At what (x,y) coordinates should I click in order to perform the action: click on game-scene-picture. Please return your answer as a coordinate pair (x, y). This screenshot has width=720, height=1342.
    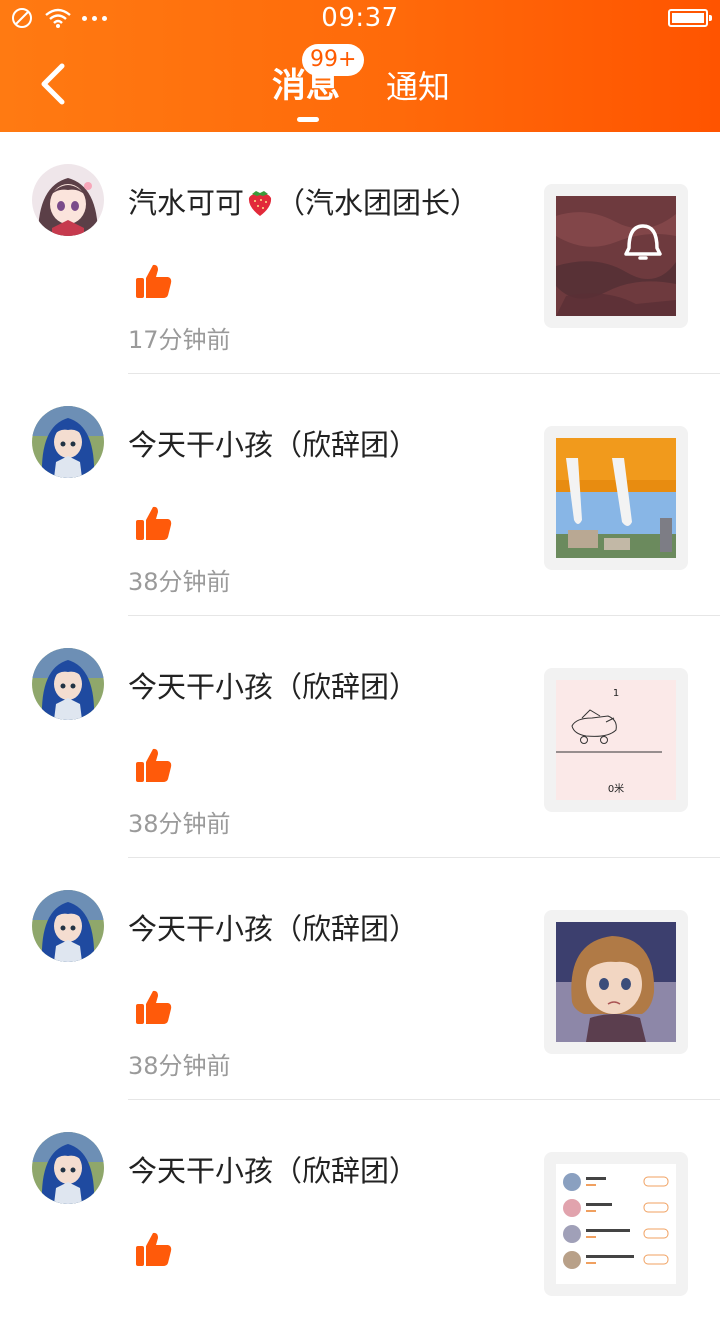
    Looking at the image, I should click on (616, 498).